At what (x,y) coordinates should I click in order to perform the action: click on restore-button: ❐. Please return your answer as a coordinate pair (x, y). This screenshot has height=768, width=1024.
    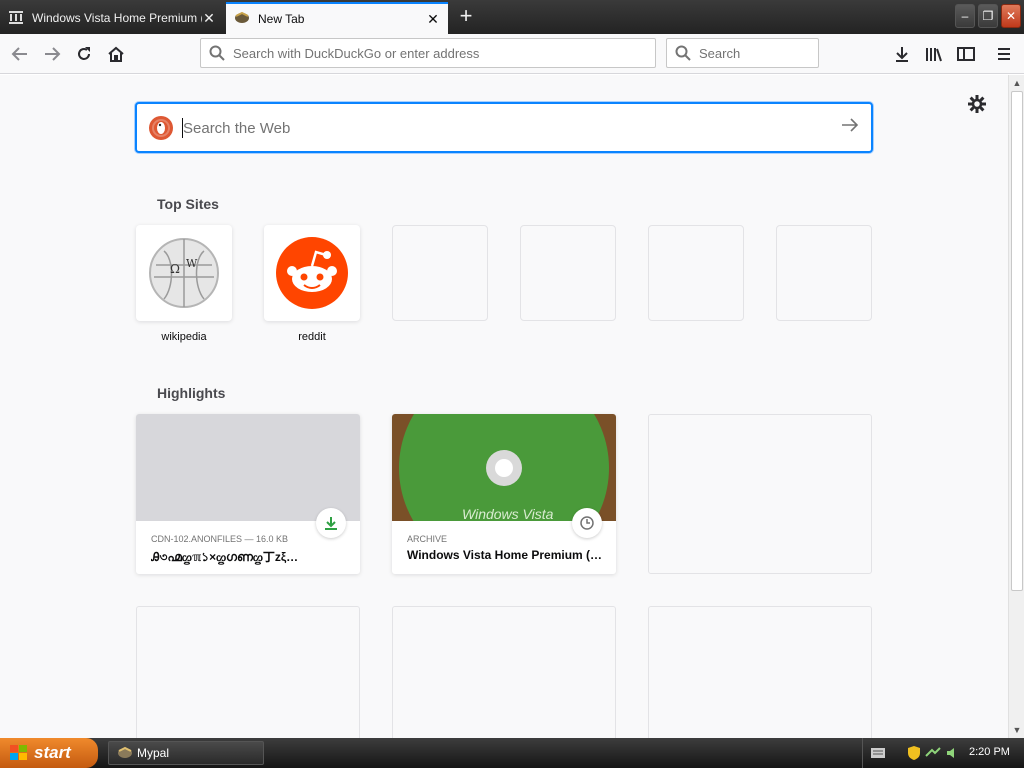
    Looking at the image, I should click on (988, 16).